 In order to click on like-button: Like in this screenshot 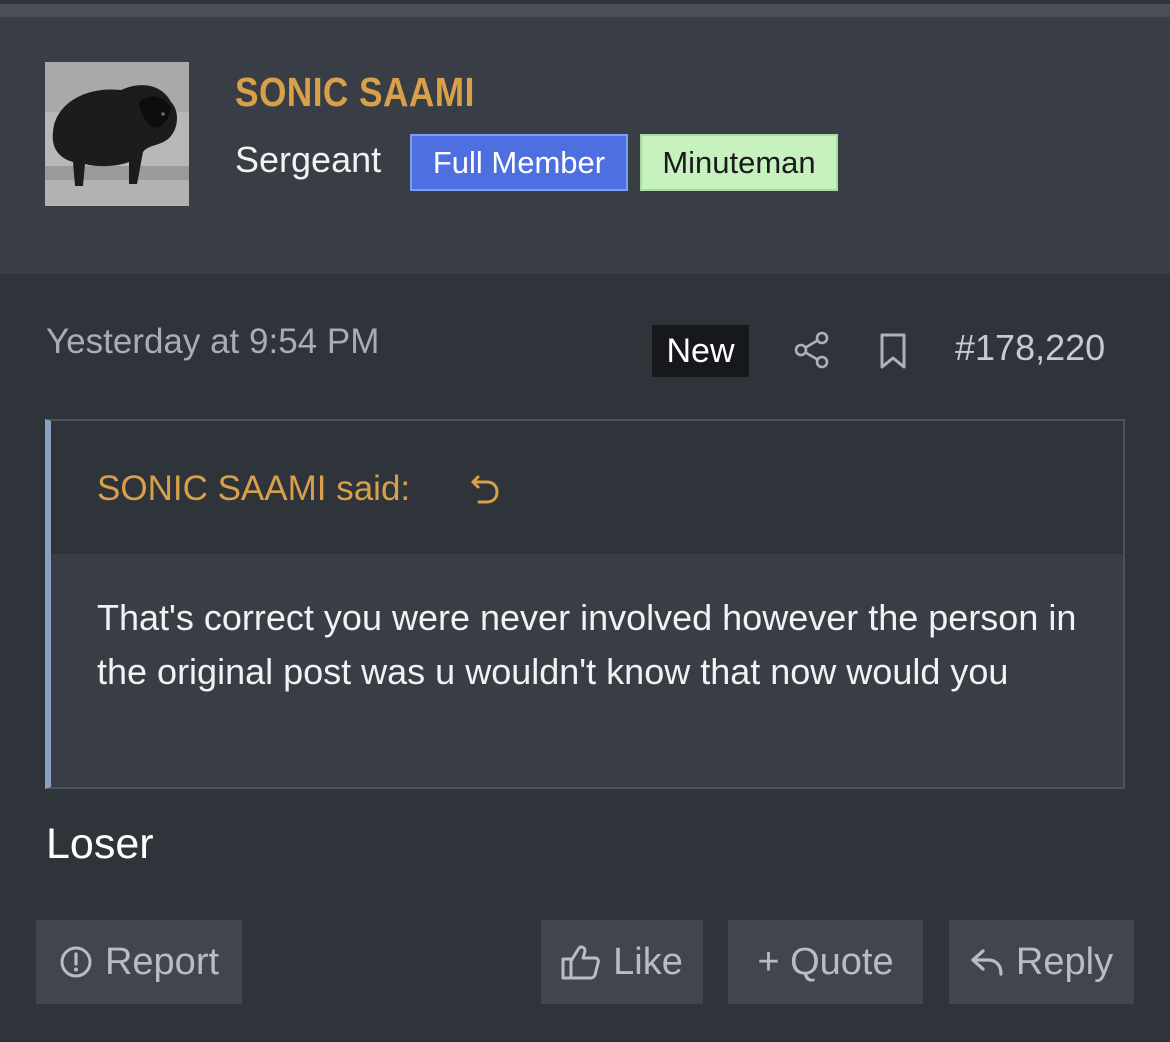, I will do `click(622, 962)`.